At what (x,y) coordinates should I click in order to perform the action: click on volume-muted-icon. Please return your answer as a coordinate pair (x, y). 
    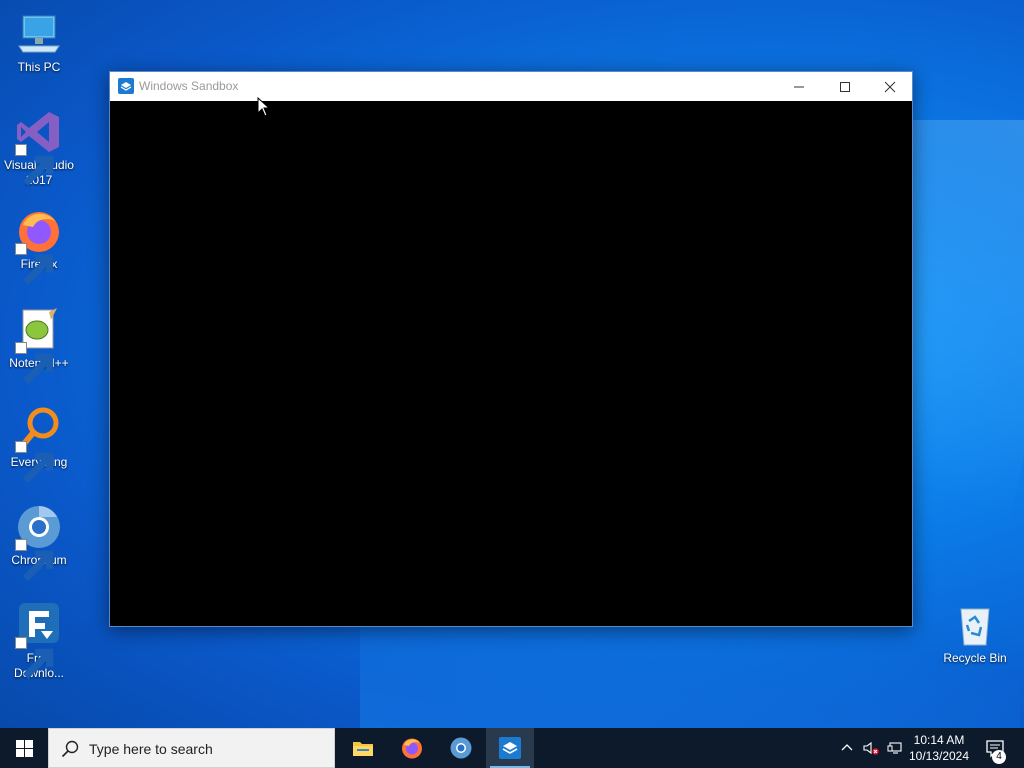
    Looking at the image, I should click on (871, 748).